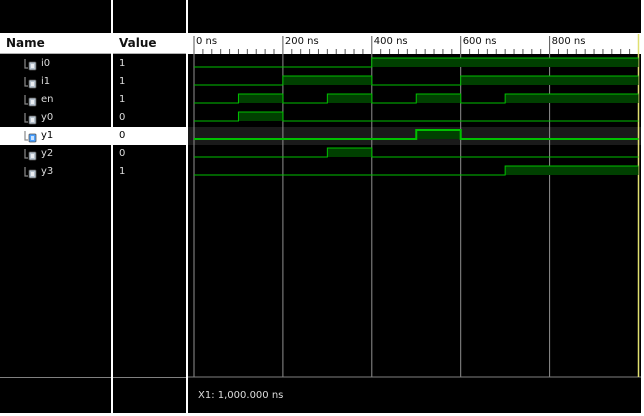 The height and width of the screenshot is (416, 644). What do you see at coordinates (149, 100) in the screenshot?
I see `signal-value-row-en: 1` at bounding box center [149, 100].